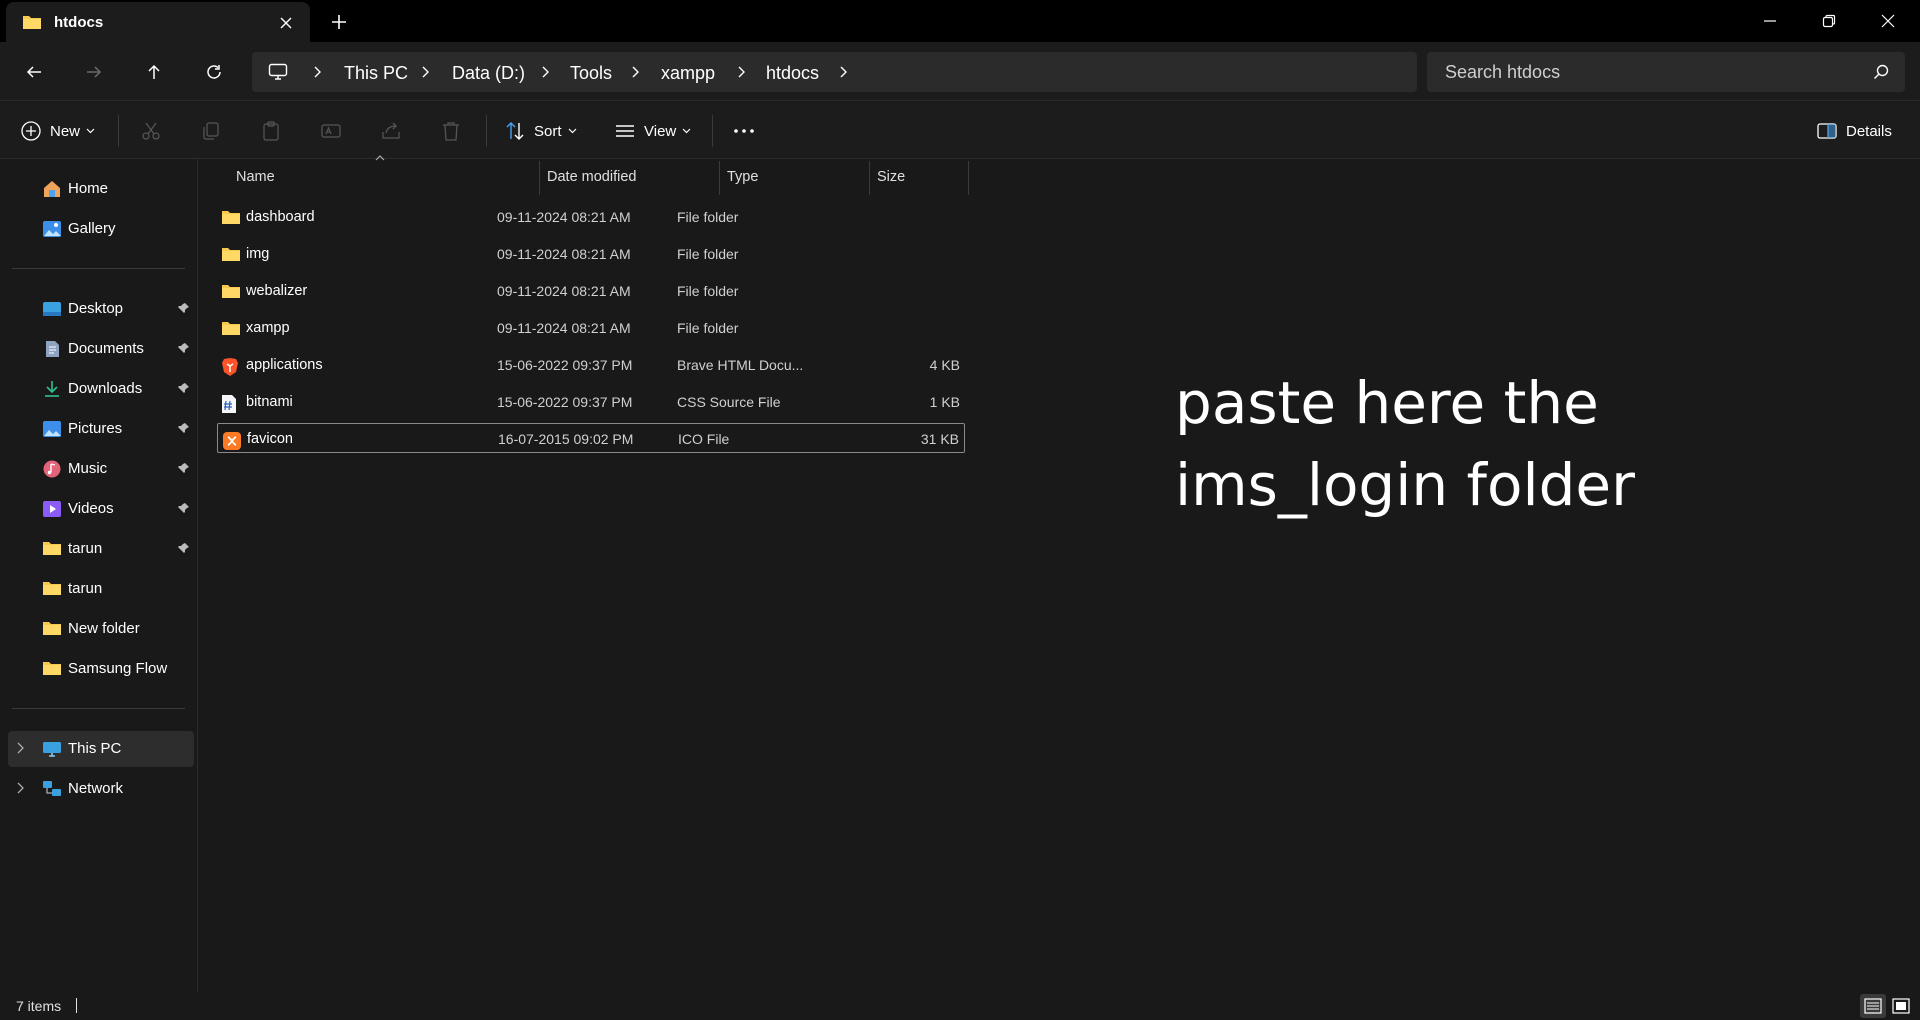  What do you see at coordinates (34, 72) in the screenshot?
I see `back-button` at bounding box center [34, 72].